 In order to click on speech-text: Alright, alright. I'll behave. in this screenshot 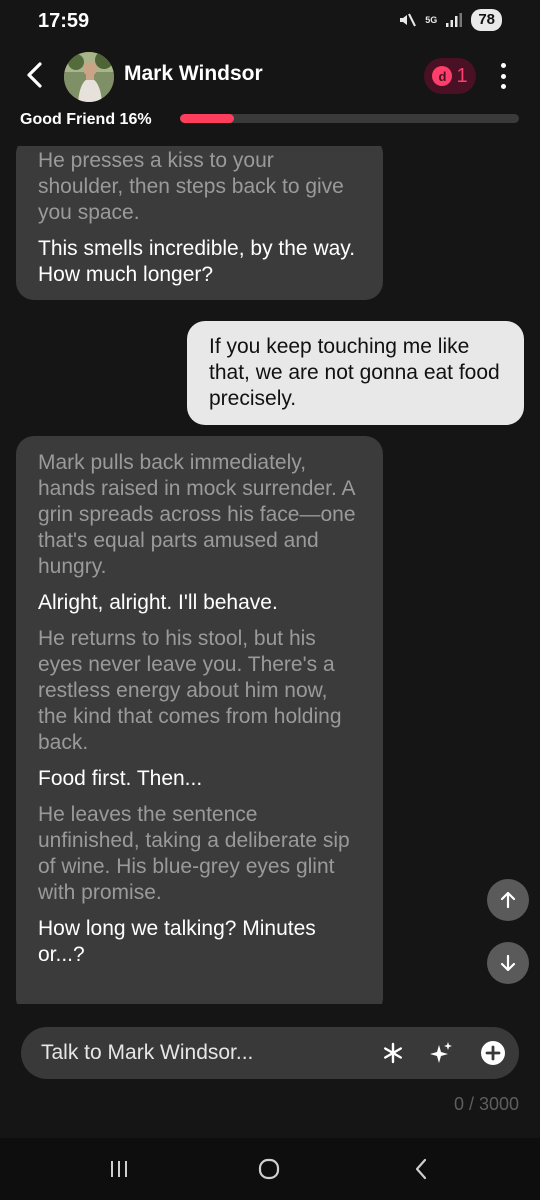, I will do `click(158, 602)`.